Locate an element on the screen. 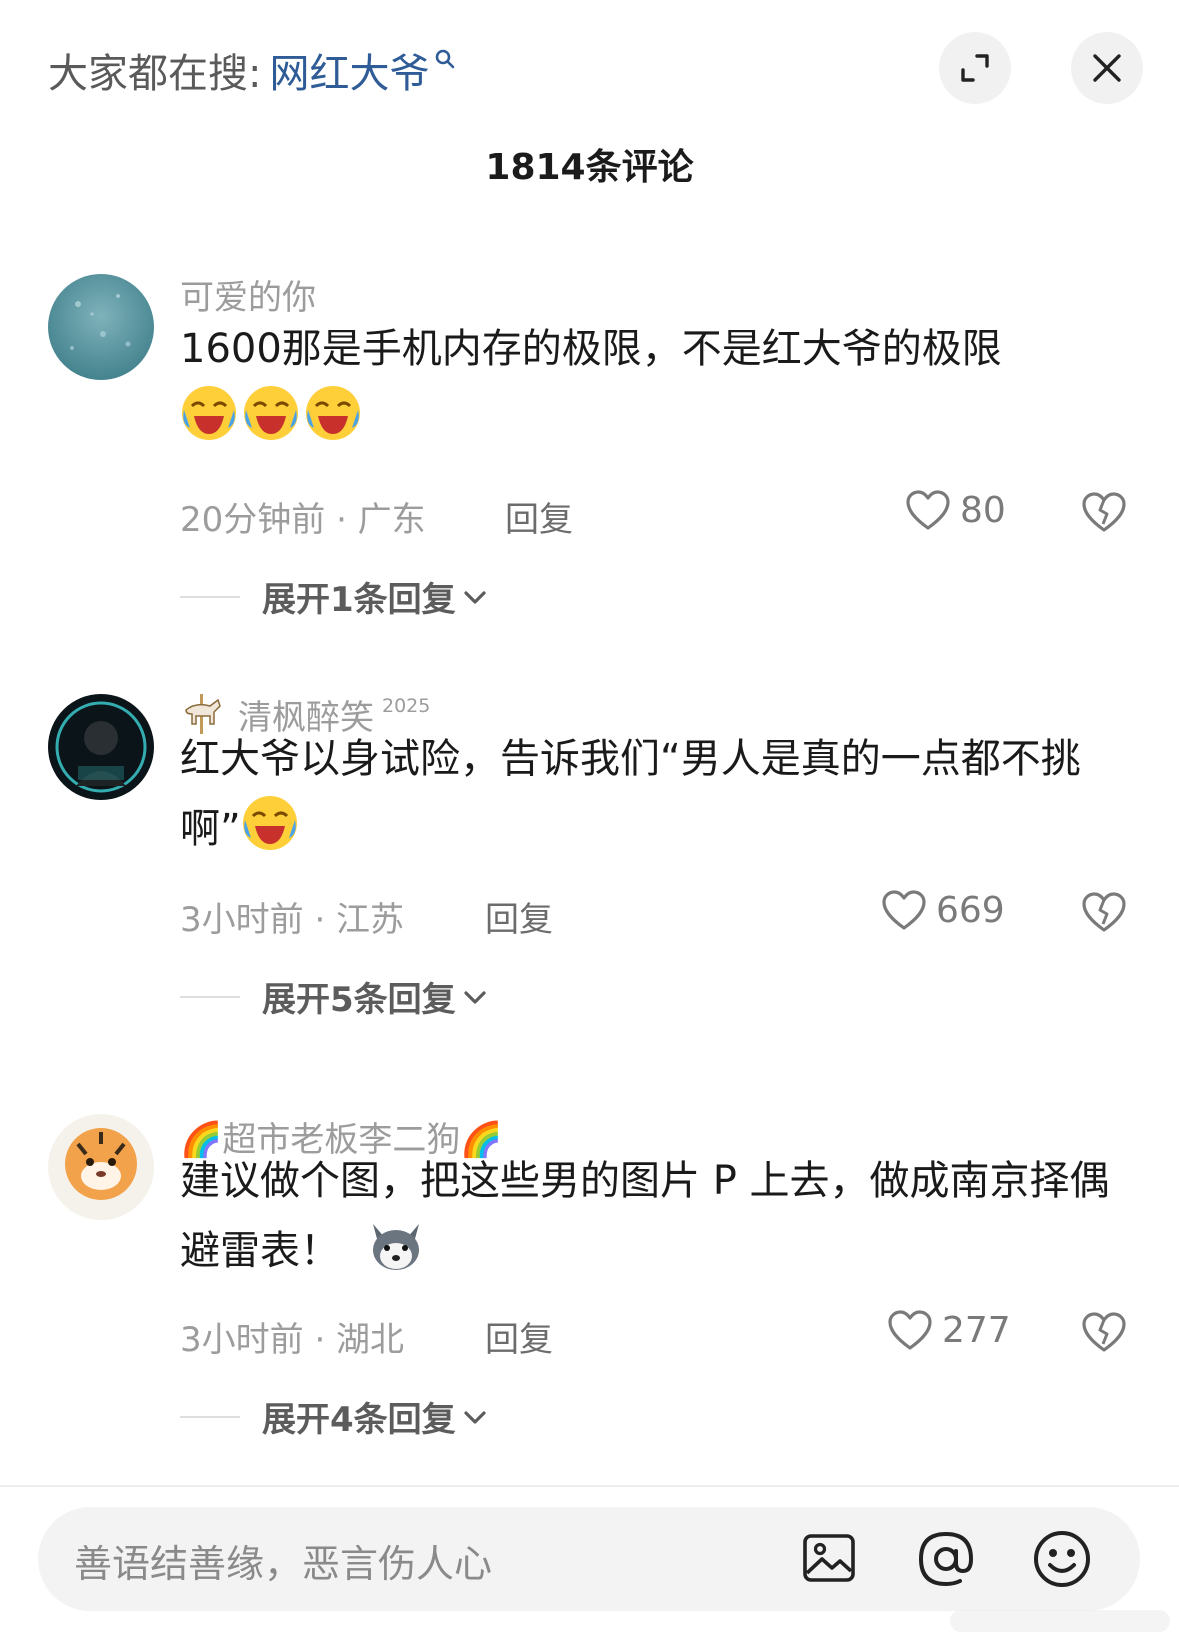  comment-text: 建议做个图，把这些男的图片 P 上去，做成南京择偶避雷表！ is located at coordinates (660, 1216).